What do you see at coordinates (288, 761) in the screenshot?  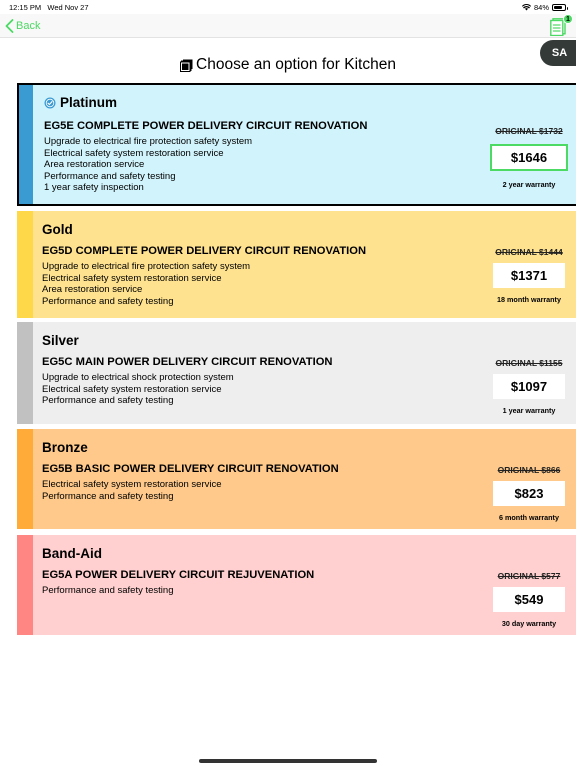 I see `home-indicator` at bounding box center [288, 761].